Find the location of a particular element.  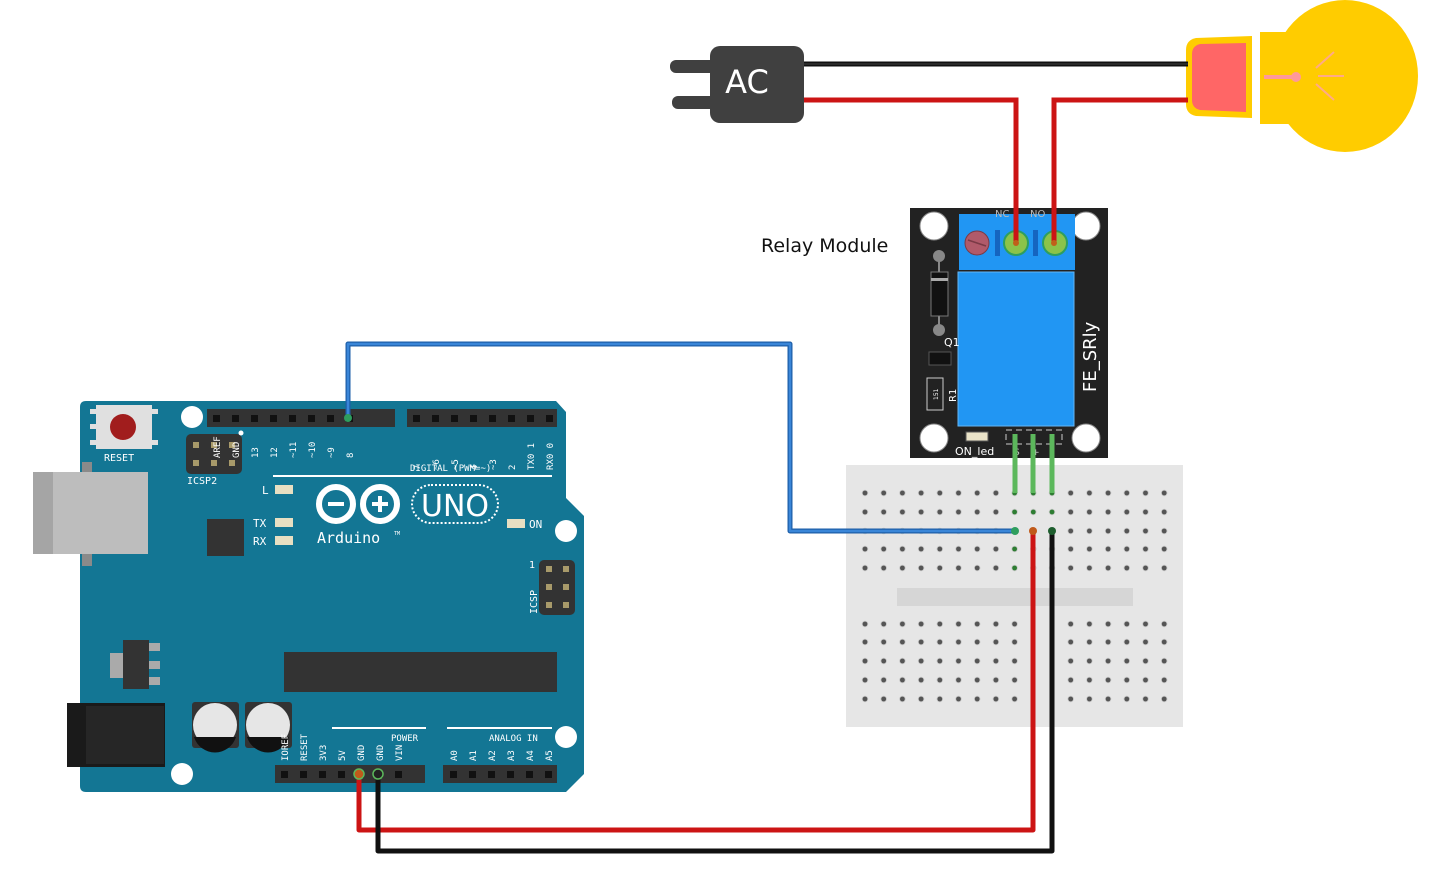

power-pin-reset is located at coordinates (303, 774).